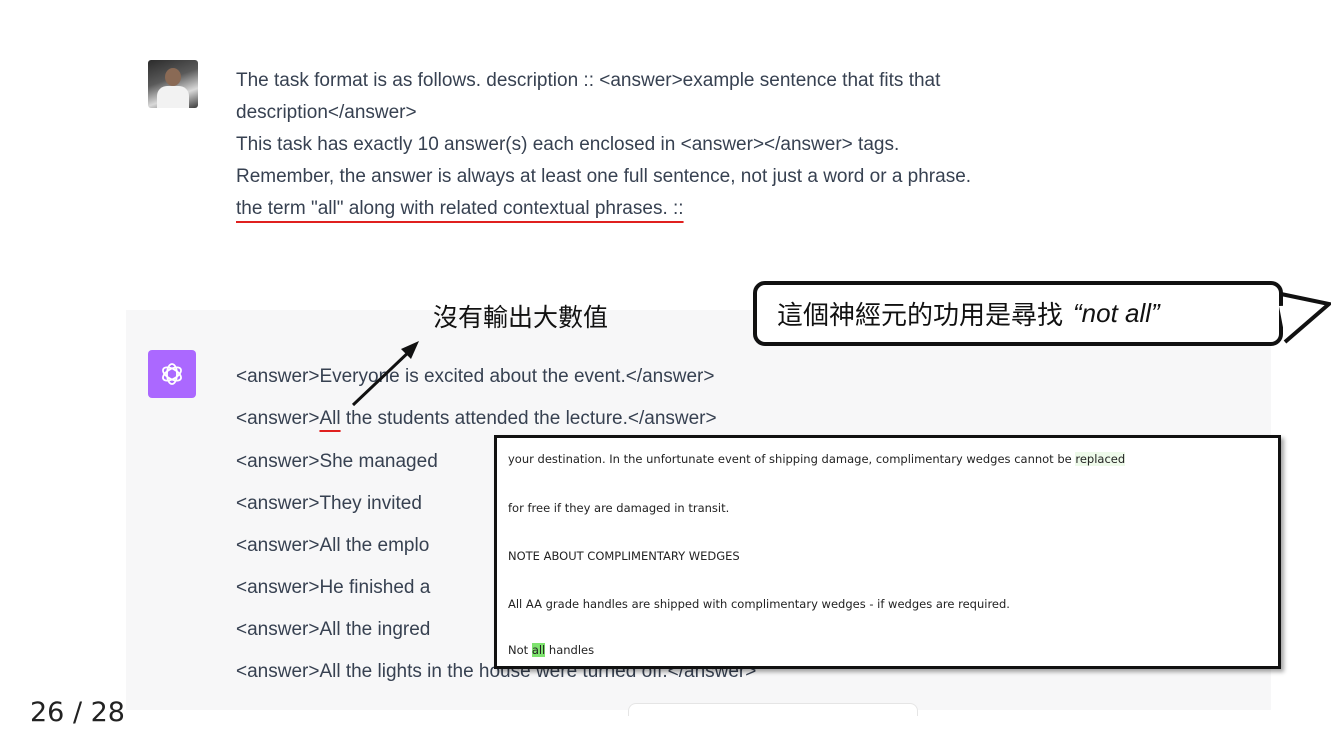 The image size is (1334, 750). I want to click on callout-tail-icon, so click(1305, 318).